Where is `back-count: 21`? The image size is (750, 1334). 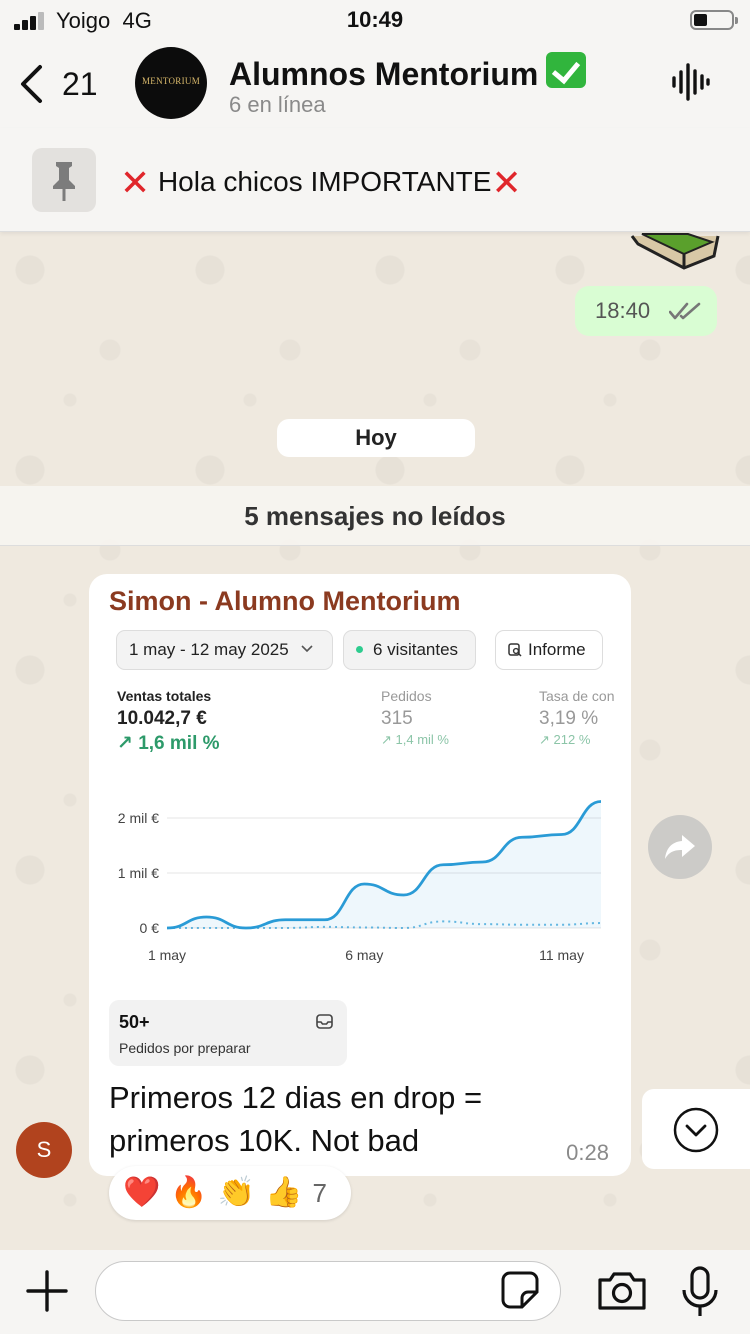
back-count: 21 is located at coordinates (80, 84).